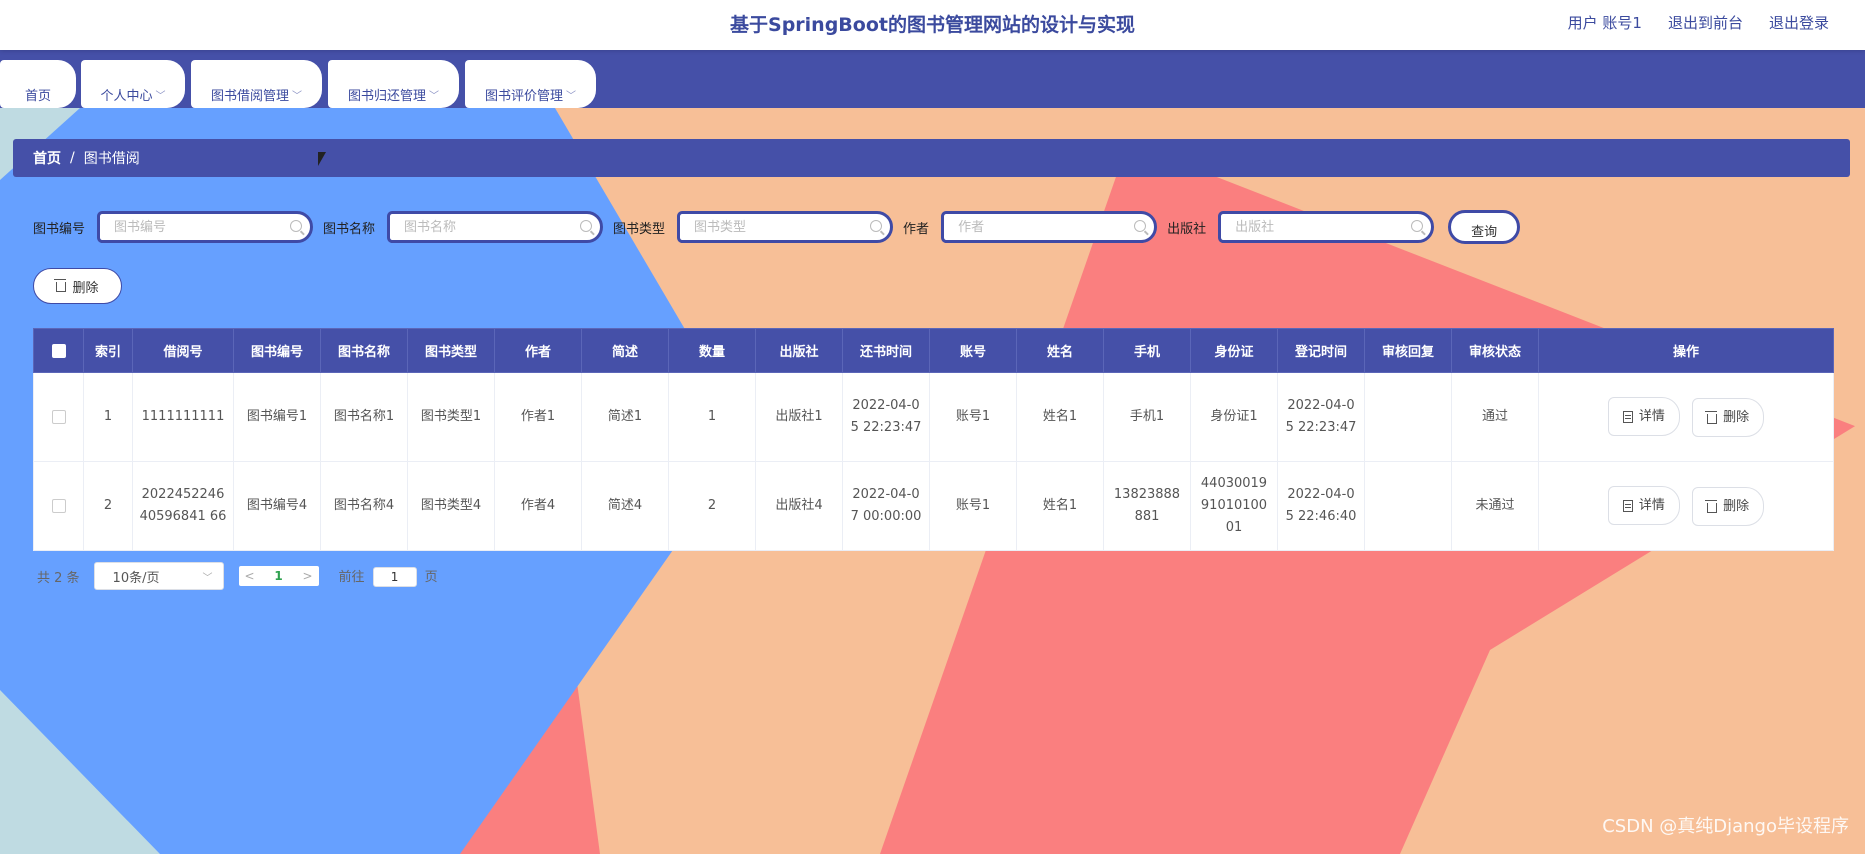  Describe the element at coordinates (183, 350) in the screenshot. I see `column-header: 借阅号` at that location.